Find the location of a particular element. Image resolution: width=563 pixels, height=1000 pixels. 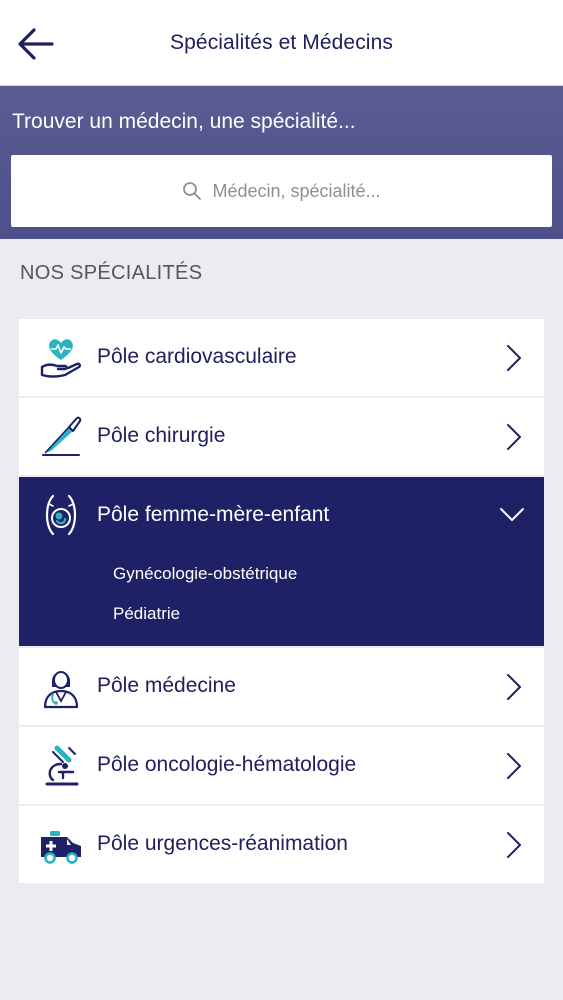

subspecialty-item-gynecologie: Gynécologie-obstétrique is located at coordinates (205, 574).